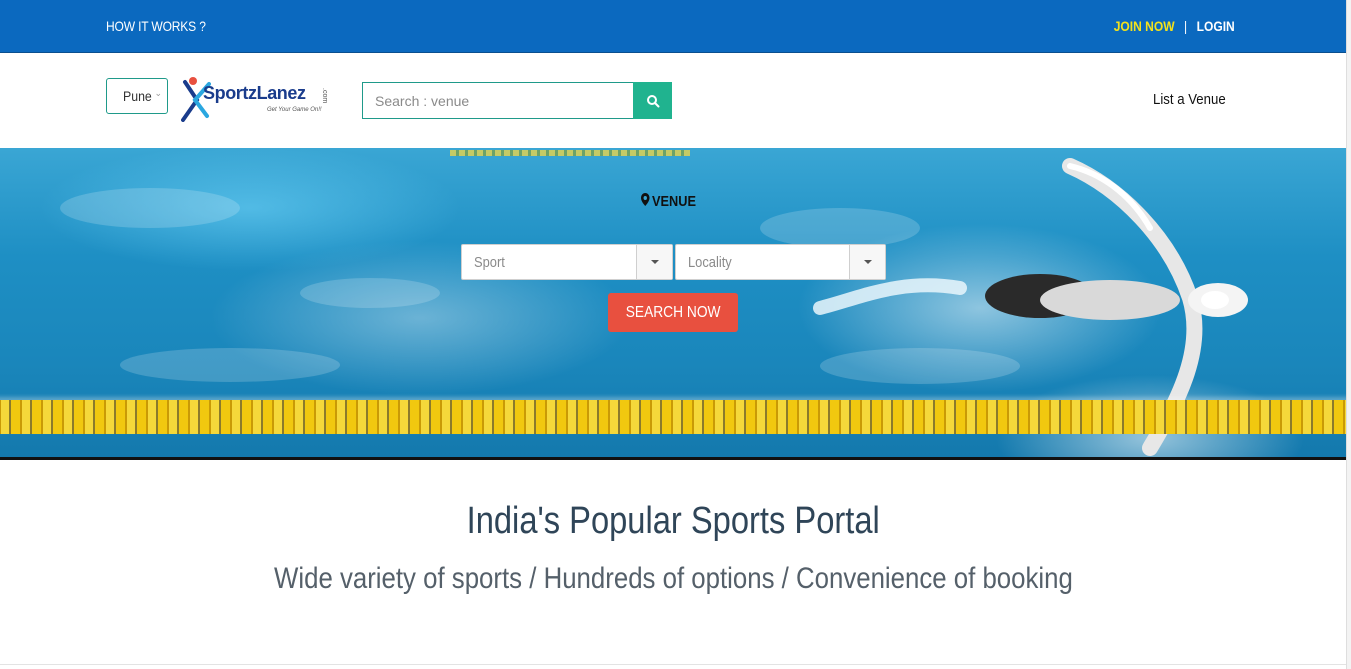 This screenshot has width=1351, height=669. I want to click on page-headline: India's Popular Sports Portal, so click(673, 521).